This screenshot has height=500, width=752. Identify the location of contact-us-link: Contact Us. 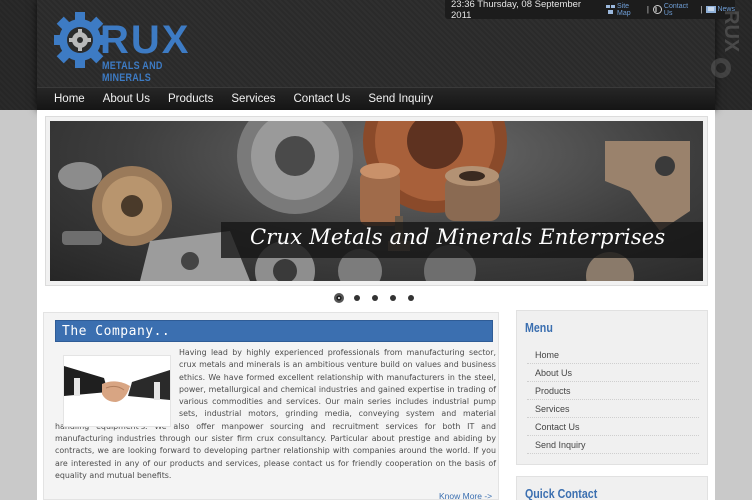
(674, 10).